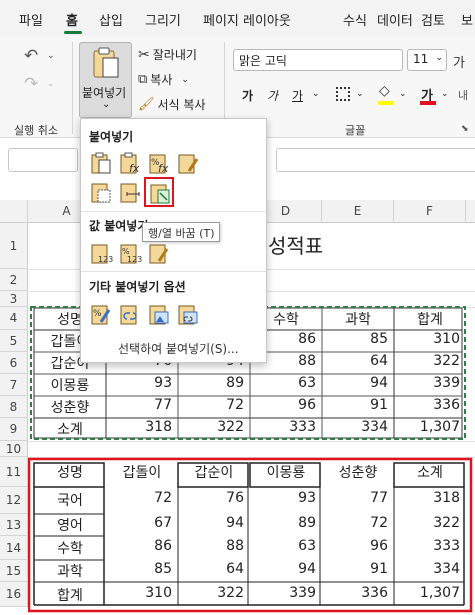 The width and height of the screenshot is (475, 615). Describe the element at coordinates (172, 104) in the screenshot. I see `format-painter-button: 🖌 서식 복사` at that location.